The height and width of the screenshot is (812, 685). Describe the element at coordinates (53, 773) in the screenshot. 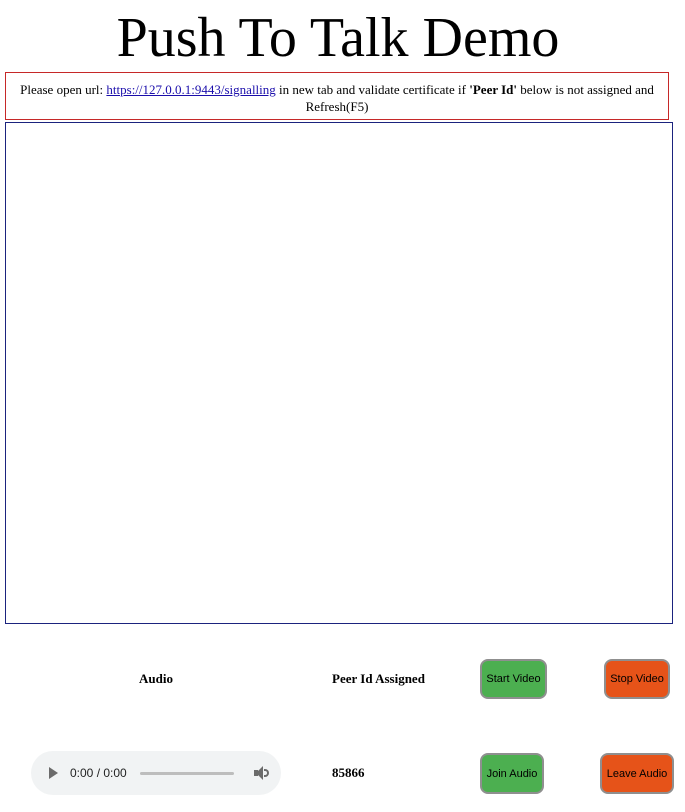

I see `play-icon` at that location.